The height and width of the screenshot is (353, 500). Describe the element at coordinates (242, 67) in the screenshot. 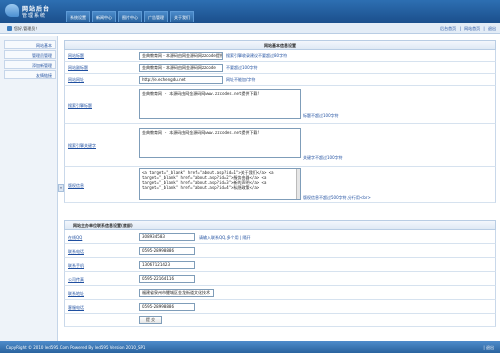

I see `site-subtitle-hint: 不要超过100字符` at that location.